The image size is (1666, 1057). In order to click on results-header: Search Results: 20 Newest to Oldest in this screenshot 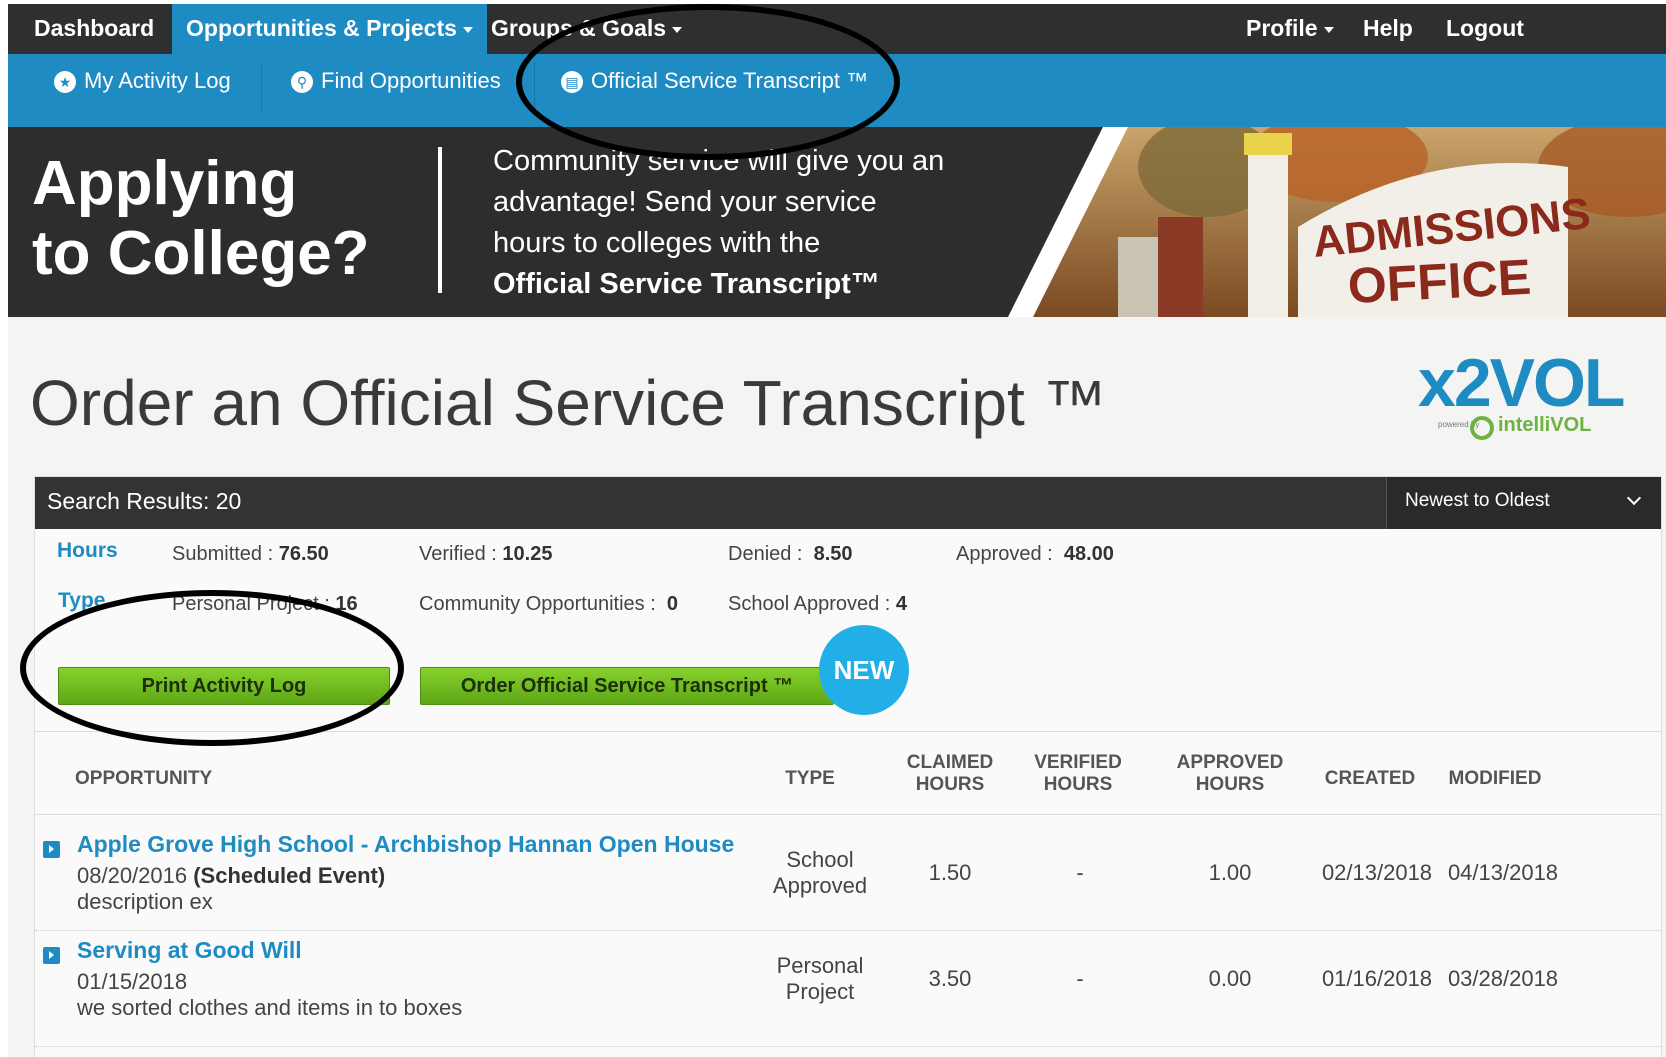, I will do `click(848, 503)`.